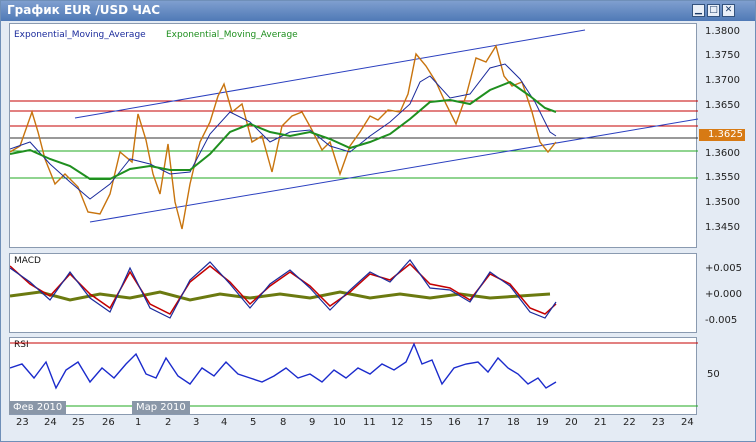 The image size is (756, 442). What do you see at coordinates (698, 10) in the screenshot?
I see `minimize-button: ▁` at bounding box center [698, 10].